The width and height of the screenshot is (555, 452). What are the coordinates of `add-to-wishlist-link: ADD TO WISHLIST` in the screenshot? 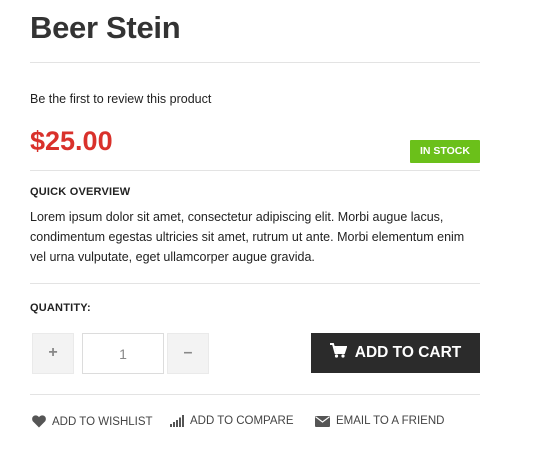 It's located at (92, 421).